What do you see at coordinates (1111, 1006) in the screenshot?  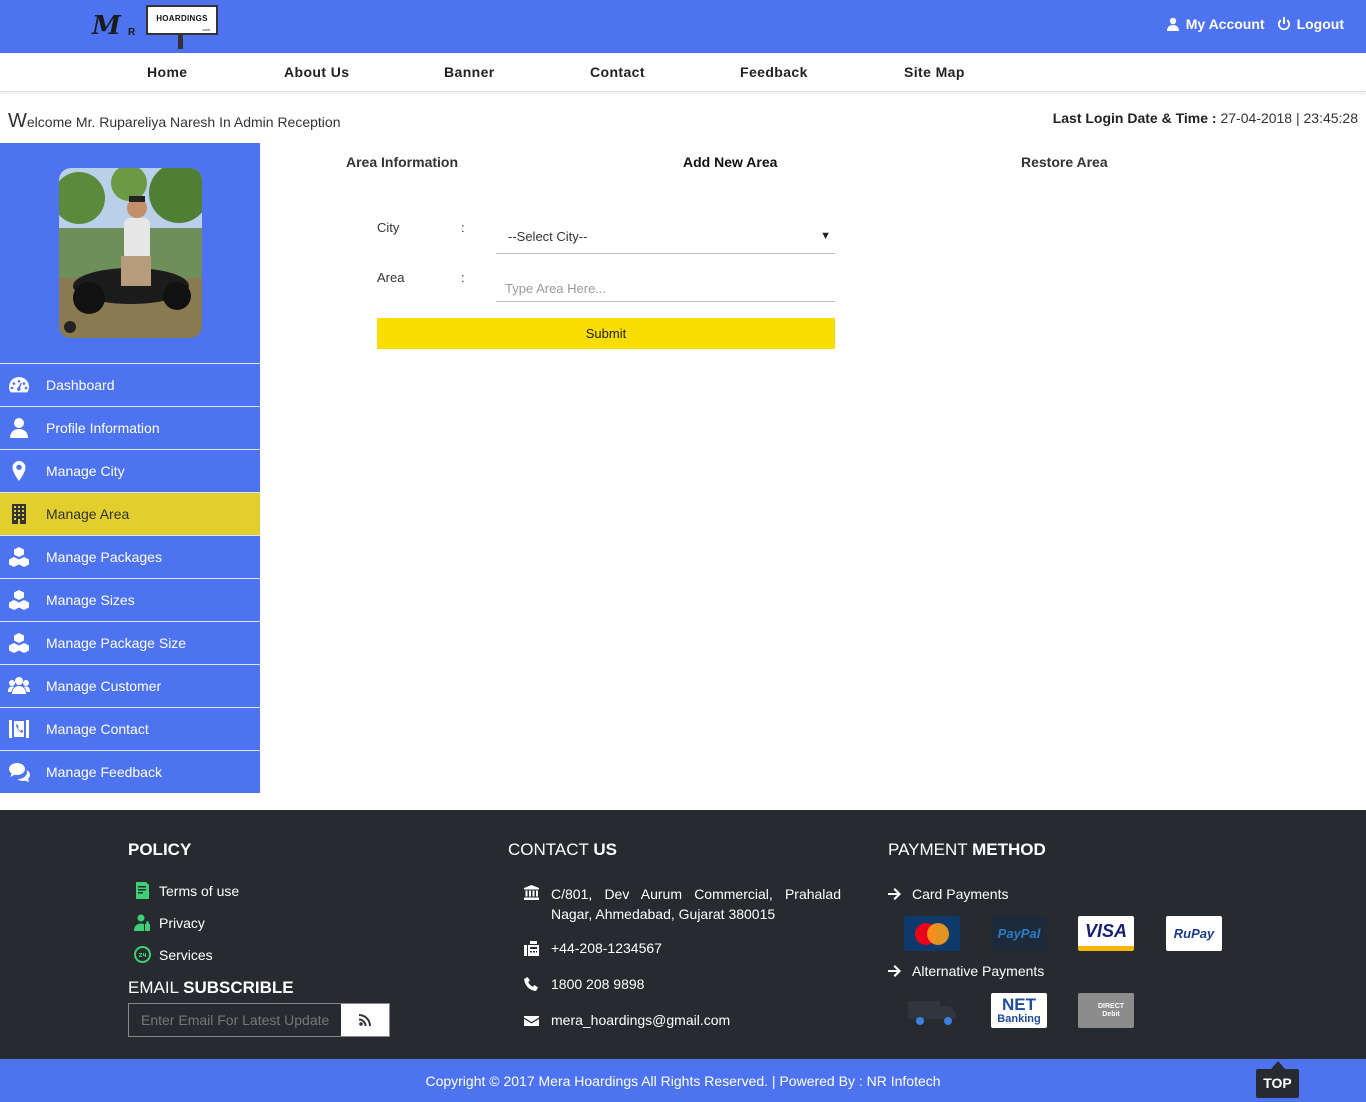 I see `direct-debit-line1: DIRECT` at bounding box center [1111, 1006].